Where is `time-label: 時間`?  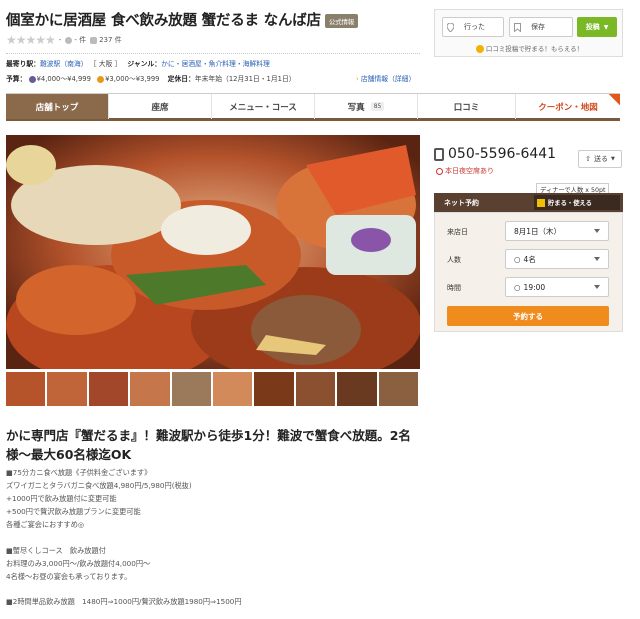
time-label: 時間 is located at coordinates (454, 288).